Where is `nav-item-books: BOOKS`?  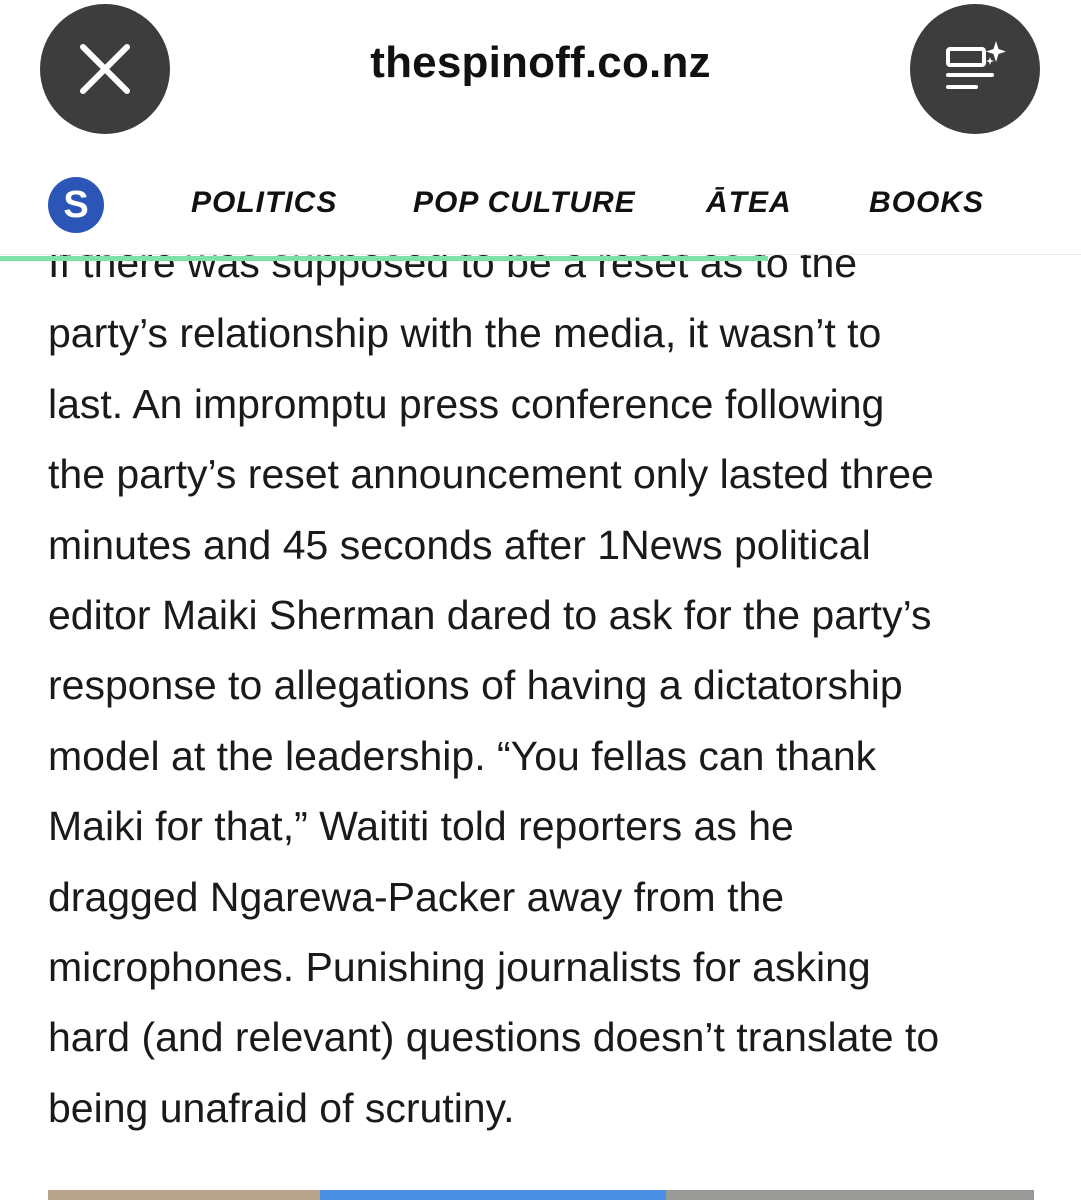 nav-item-books: BOOKS is located at coordinates (926, 203).